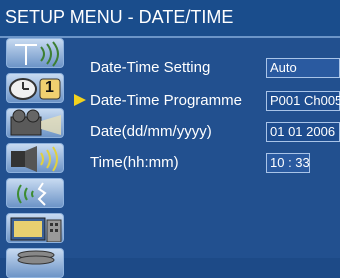  Describe the element at coordinates (205, 163) in the screenshot. I see `row-time: Time(hh:mm) 10 : 33` at that location.